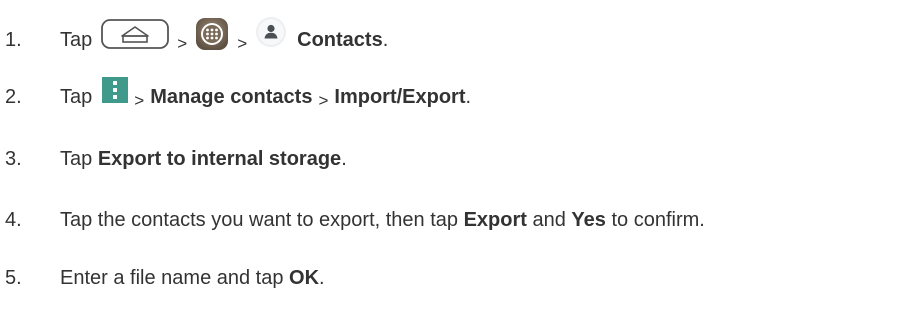  What do you see at coordinates (13, 278) in the screenshot?
I see `step-number: 5.` at bounding box center [13, 278].